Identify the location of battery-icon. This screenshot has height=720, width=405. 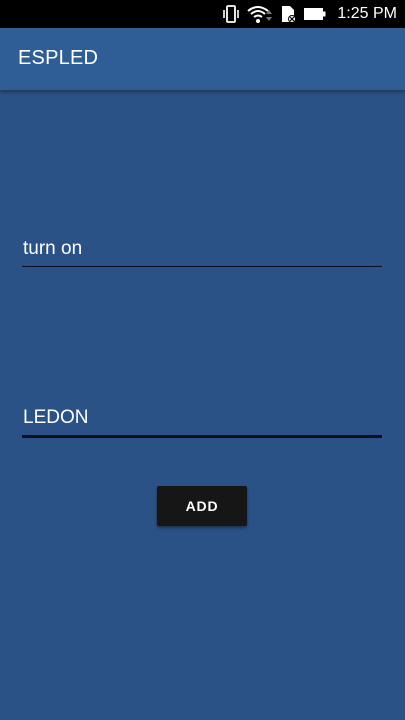
(315, 14).